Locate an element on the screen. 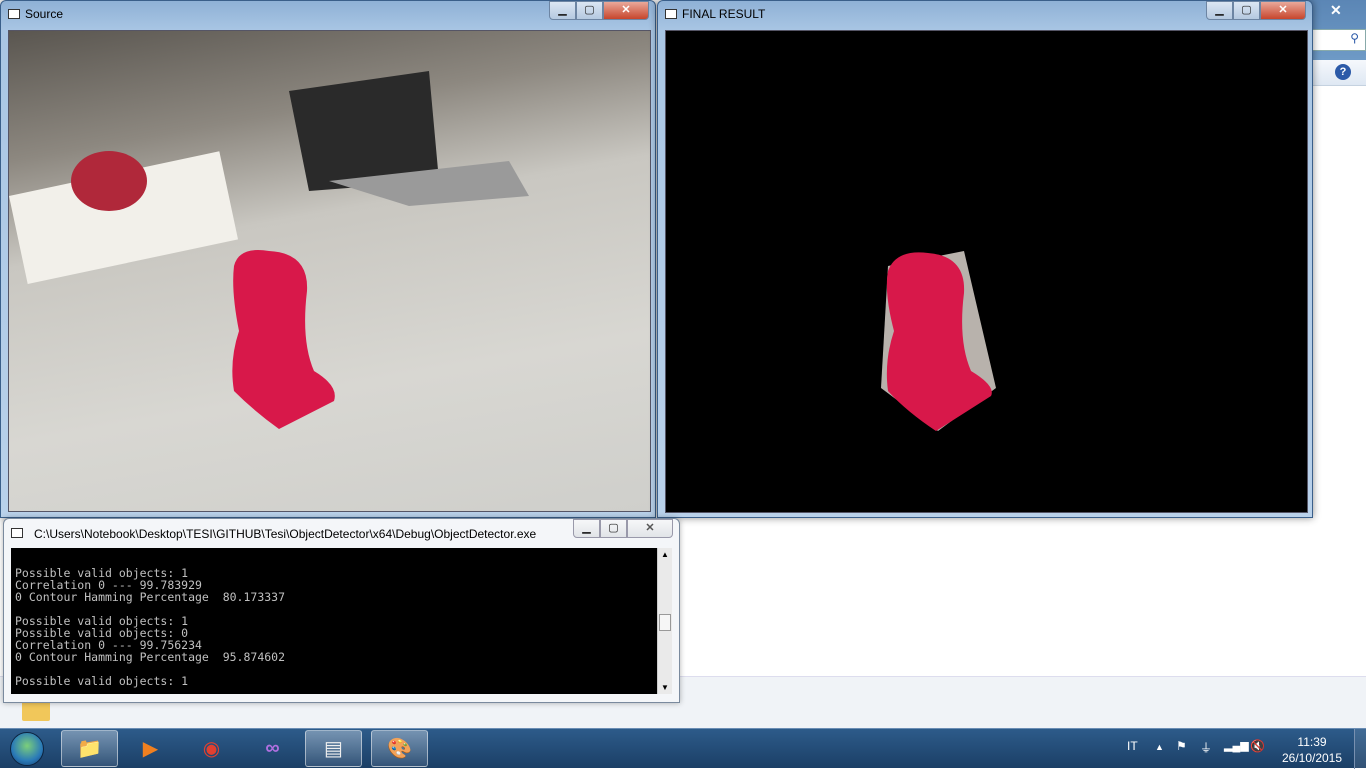 The image size is (1366, 769). scroll-up-arrow-icon: ▲ is located at coordinates (665, 554).